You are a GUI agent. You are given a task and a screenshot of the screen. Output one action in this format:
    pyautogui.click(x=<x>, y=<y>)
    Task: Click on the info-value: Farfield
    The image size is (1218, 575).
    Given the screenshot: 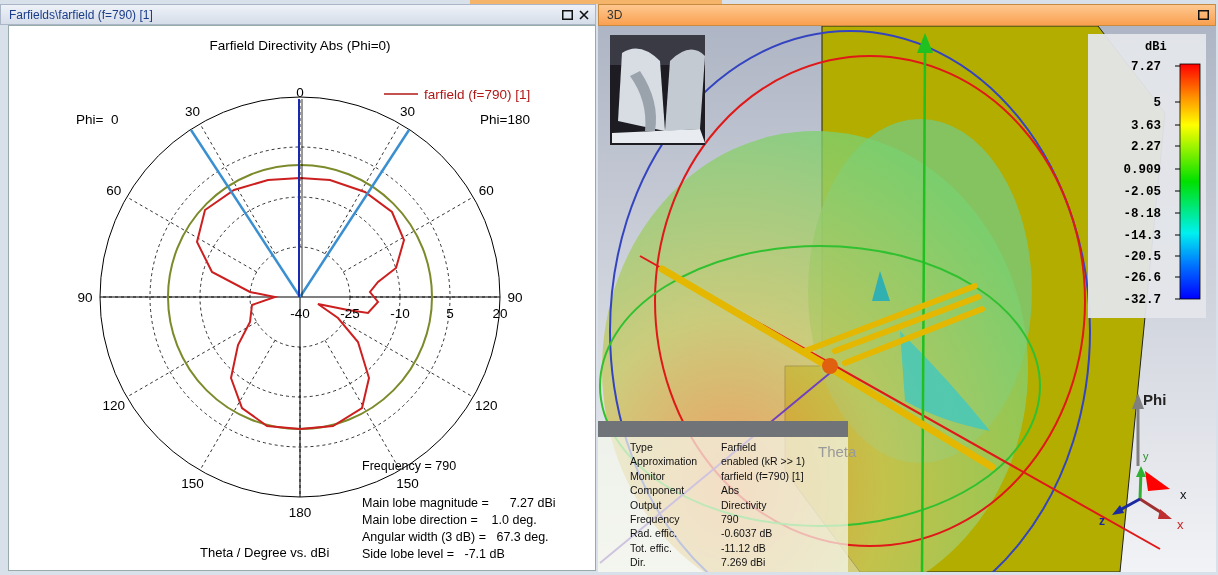 What is the action you would take?
    pyautogui.click(x=738, y=447)
    